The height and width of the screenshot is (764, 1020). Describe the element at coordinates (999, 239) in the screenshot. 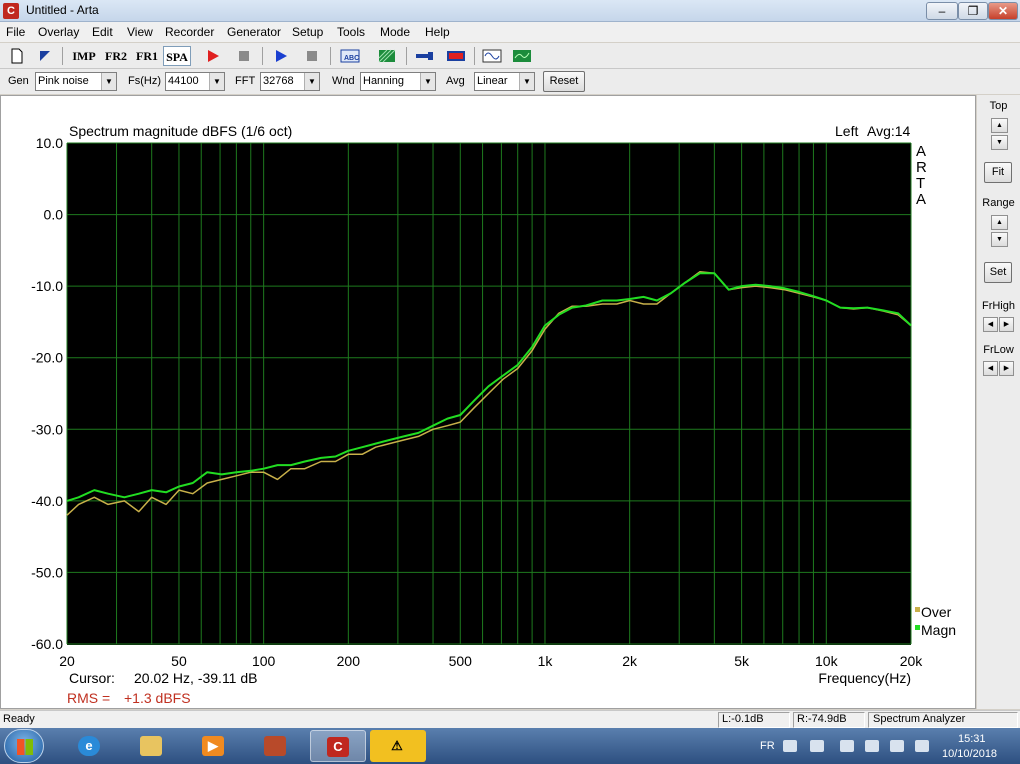

I see `range-down-button: ▼` at that location.